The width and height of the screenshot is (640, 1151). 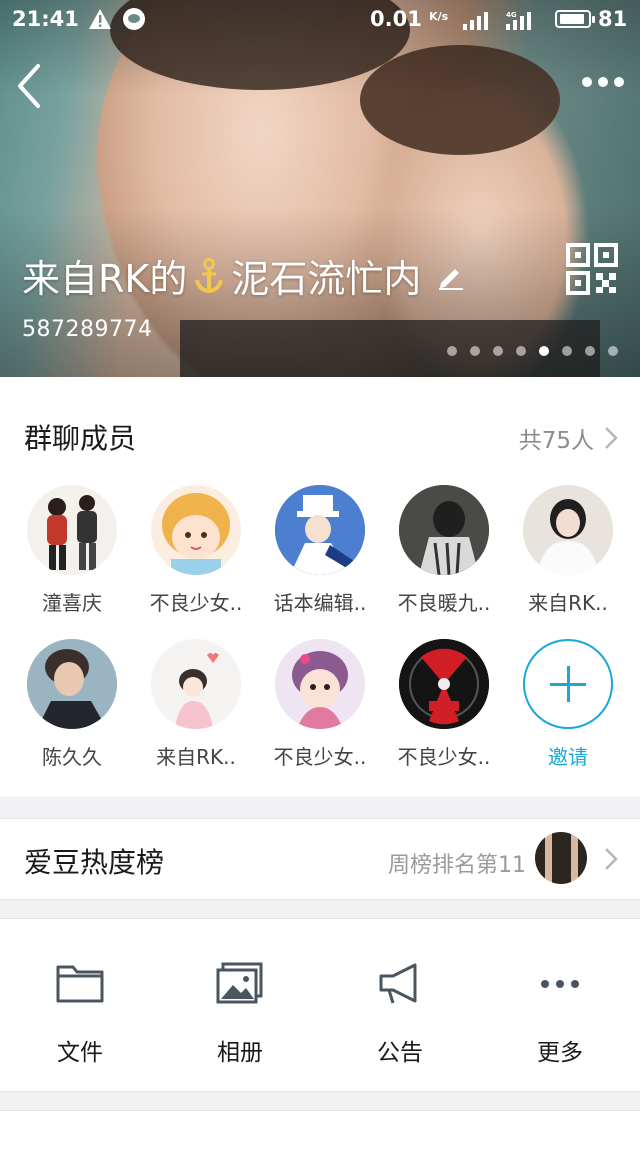 What do you see at coordinates (320, 20) in the screenshot?
I see `status-bar: 21:41 0.01 K/s 4G 81` at bounding box center [320, 20].